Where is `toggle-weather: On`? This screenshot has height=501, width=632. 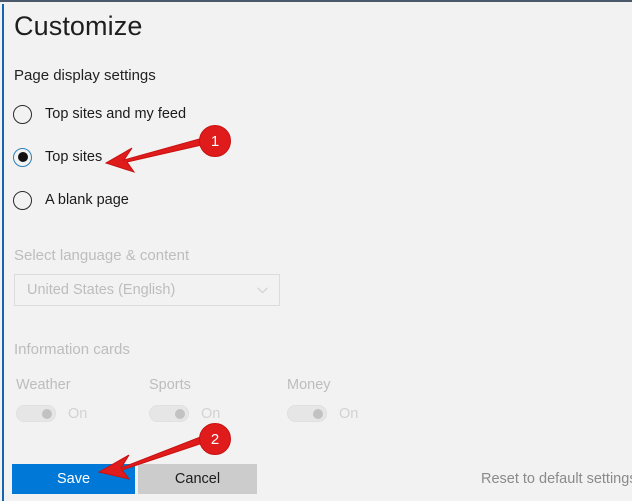
toggle-weather: On is located at coordinates (51, 413).